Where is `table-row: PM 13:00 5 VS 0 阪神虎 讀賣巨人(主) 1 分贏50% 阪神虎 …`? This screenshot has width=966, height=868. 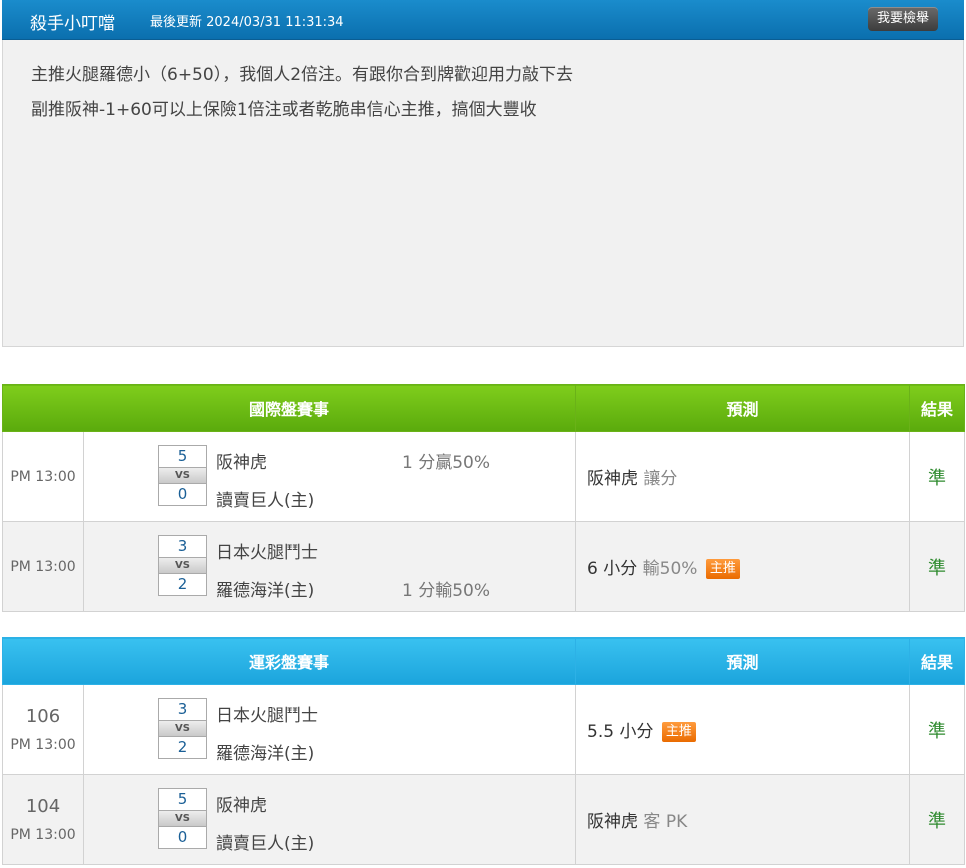
table-row: PM 13:00 5 VS 0 阪神虎 讀賣巨人(主) 1 分贏50% 阪神虎 … is located at coordinates (484, 476).